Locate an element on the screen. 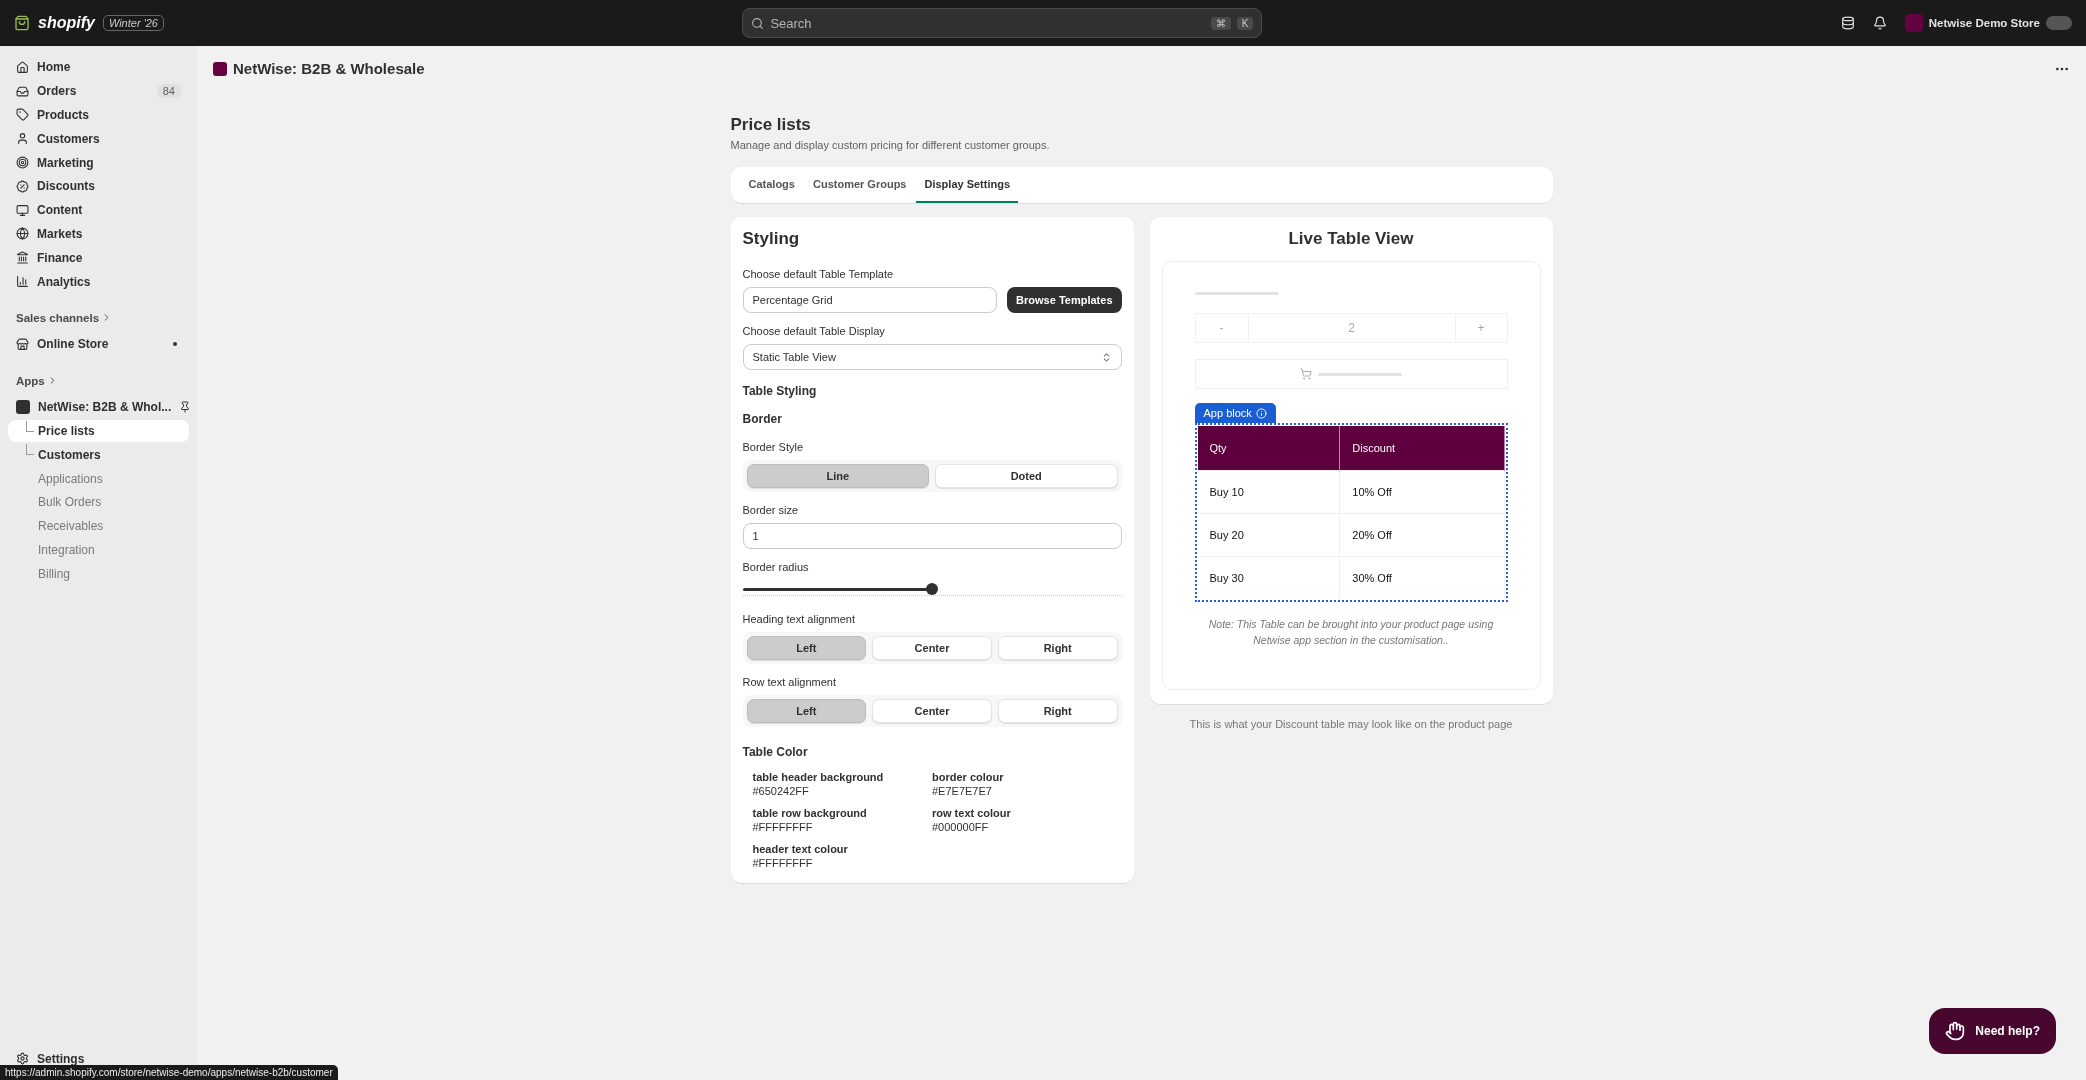 Image resolution: width=2086 pixels, height=1080 pixels. field-label: Choose default Table Template is located at coordinates (818, 274).